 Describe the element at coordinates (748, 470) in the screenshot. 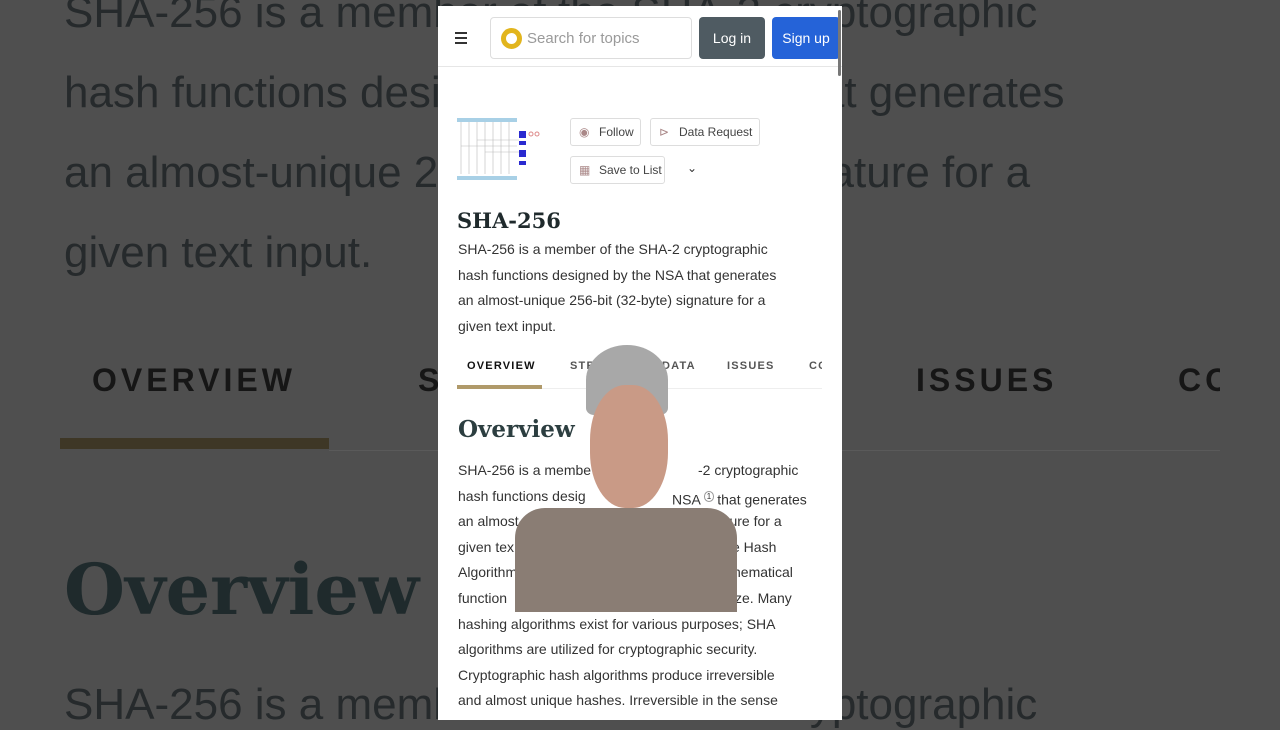

I see `text: -2 cryptographic` at that location.